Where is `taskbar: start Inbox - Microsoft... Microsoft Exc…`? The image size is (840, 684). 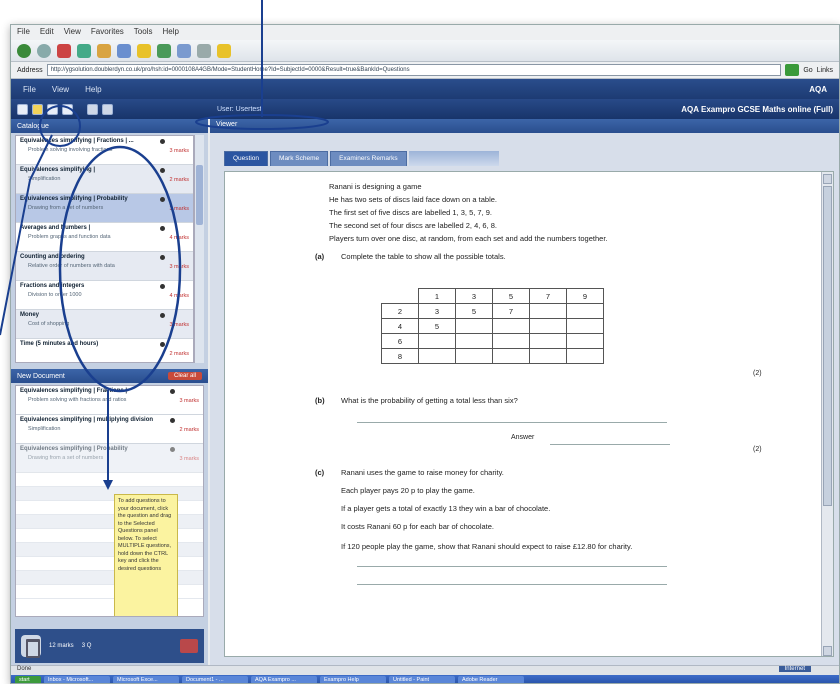 taskbar: start Inbox - Microsoft... Microsoft Exc… is located at coordinates (425, 679).